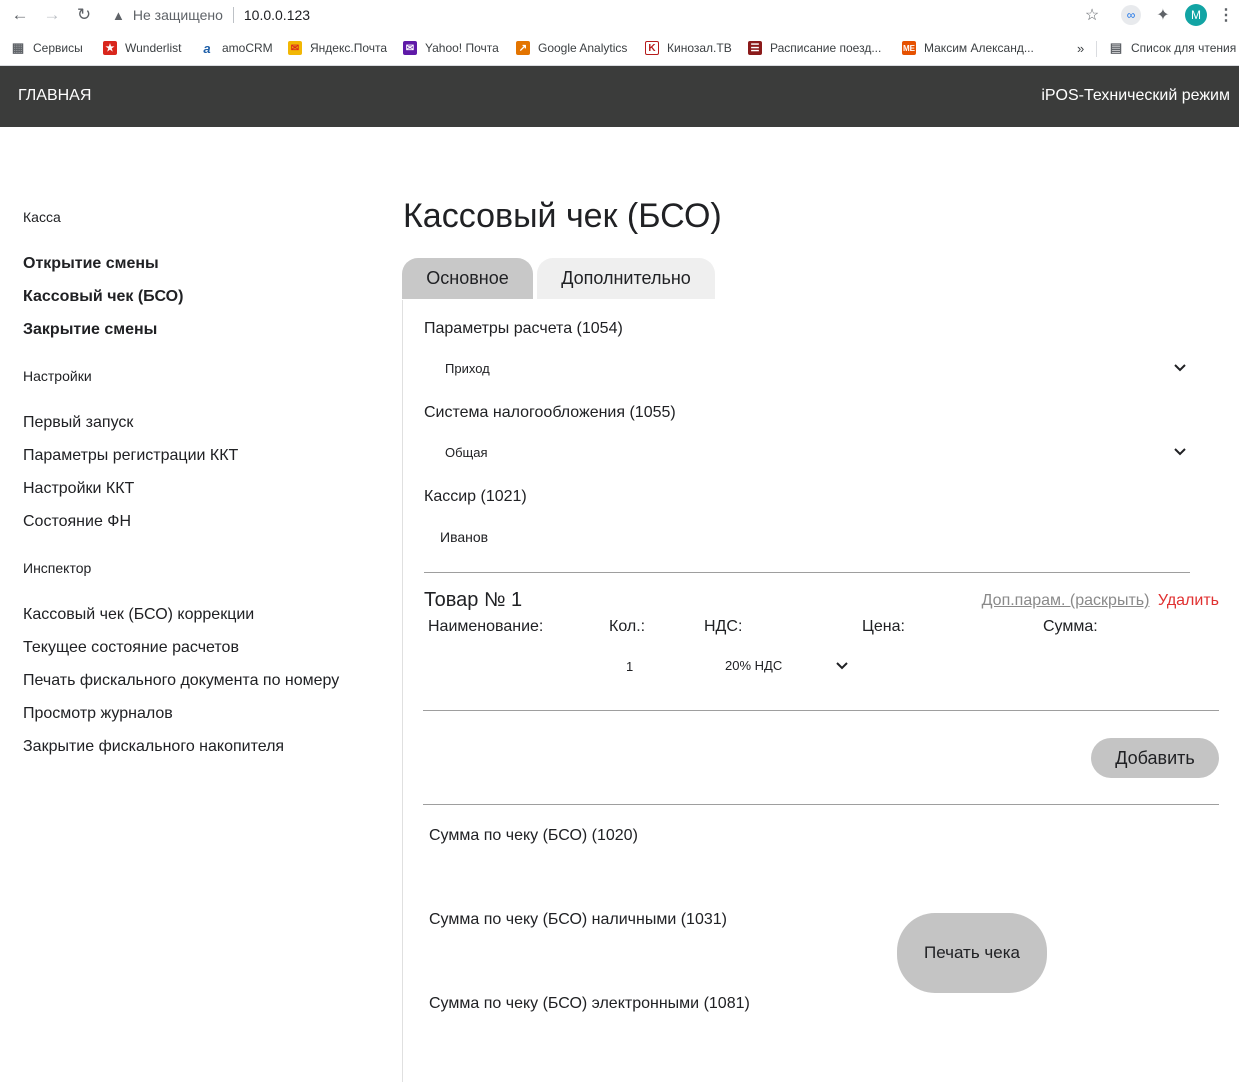 Image resolution: width=1239 pixels, height=1082 pixels. I want to click on reload-icon: ↻, so click(84, 15).